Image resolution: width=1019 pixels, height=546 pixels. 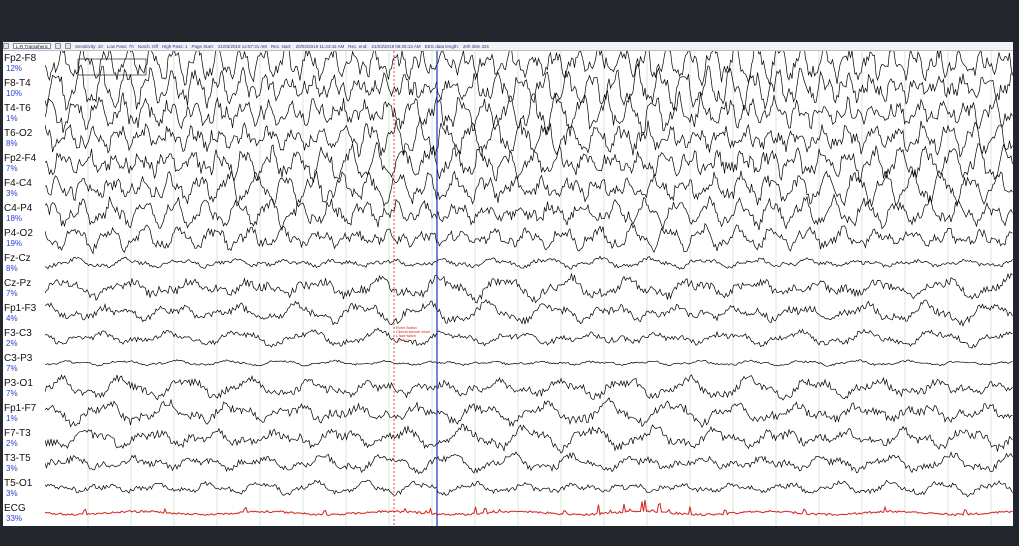 What do you see at coordinates (529, 338) in the screenshot?
I see `eeg-trace-f3-c3` at bounding box center [529, 338].